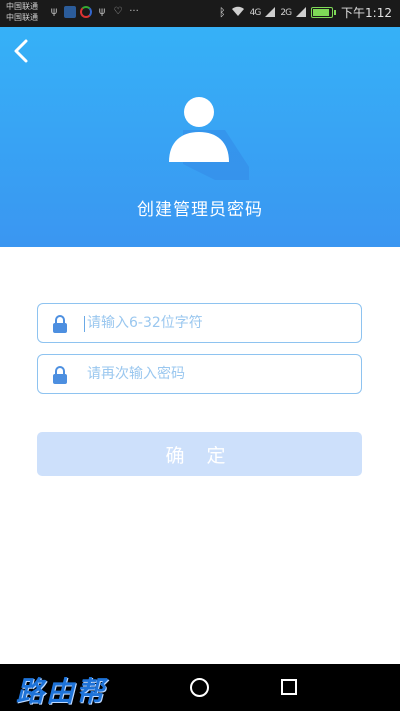 This screenshot has height=711, width=400. What do you see at coordinates (118, 11) in the screenshot?
I see `health-icon: ♡` at bounding box center [118, 11].